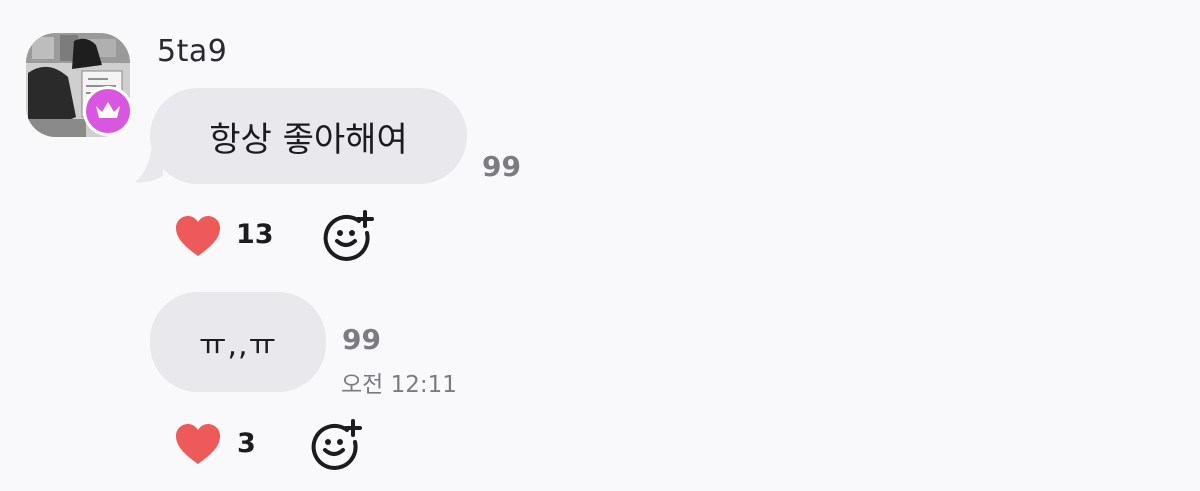 The width and height of the screenshot is (1200, 491). I want to click on like-count: 13, so click(255, 234).